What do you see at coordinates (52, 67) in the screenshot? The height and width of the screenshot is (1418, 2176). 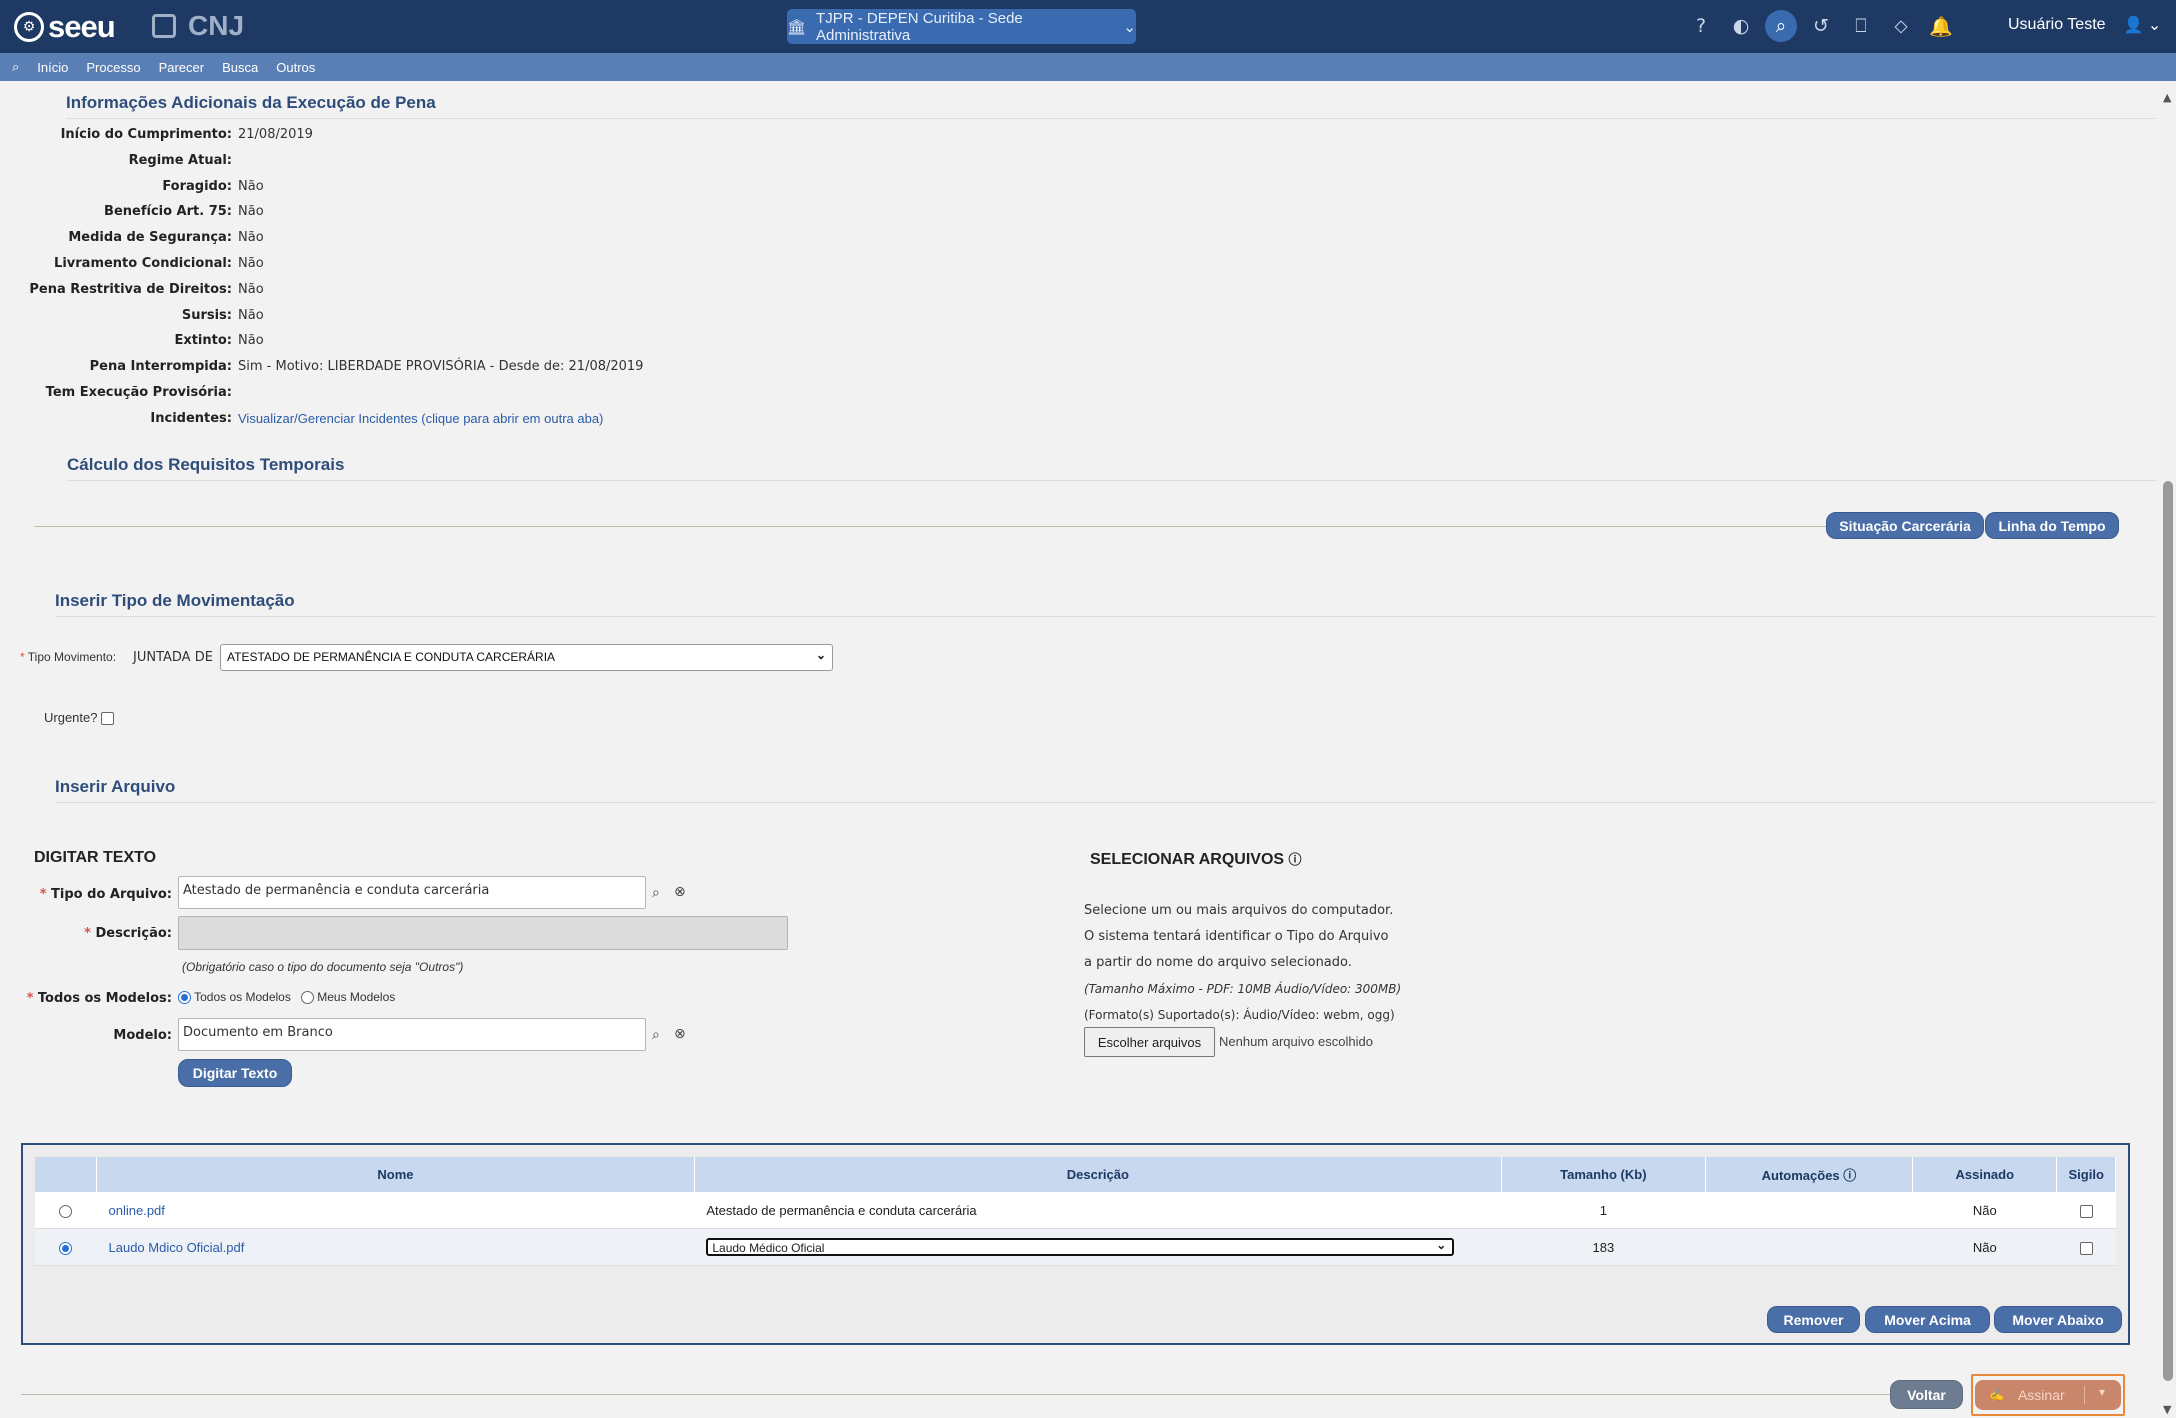 I see `menu-item-inicio: Início` at bounding box center [52, 67].